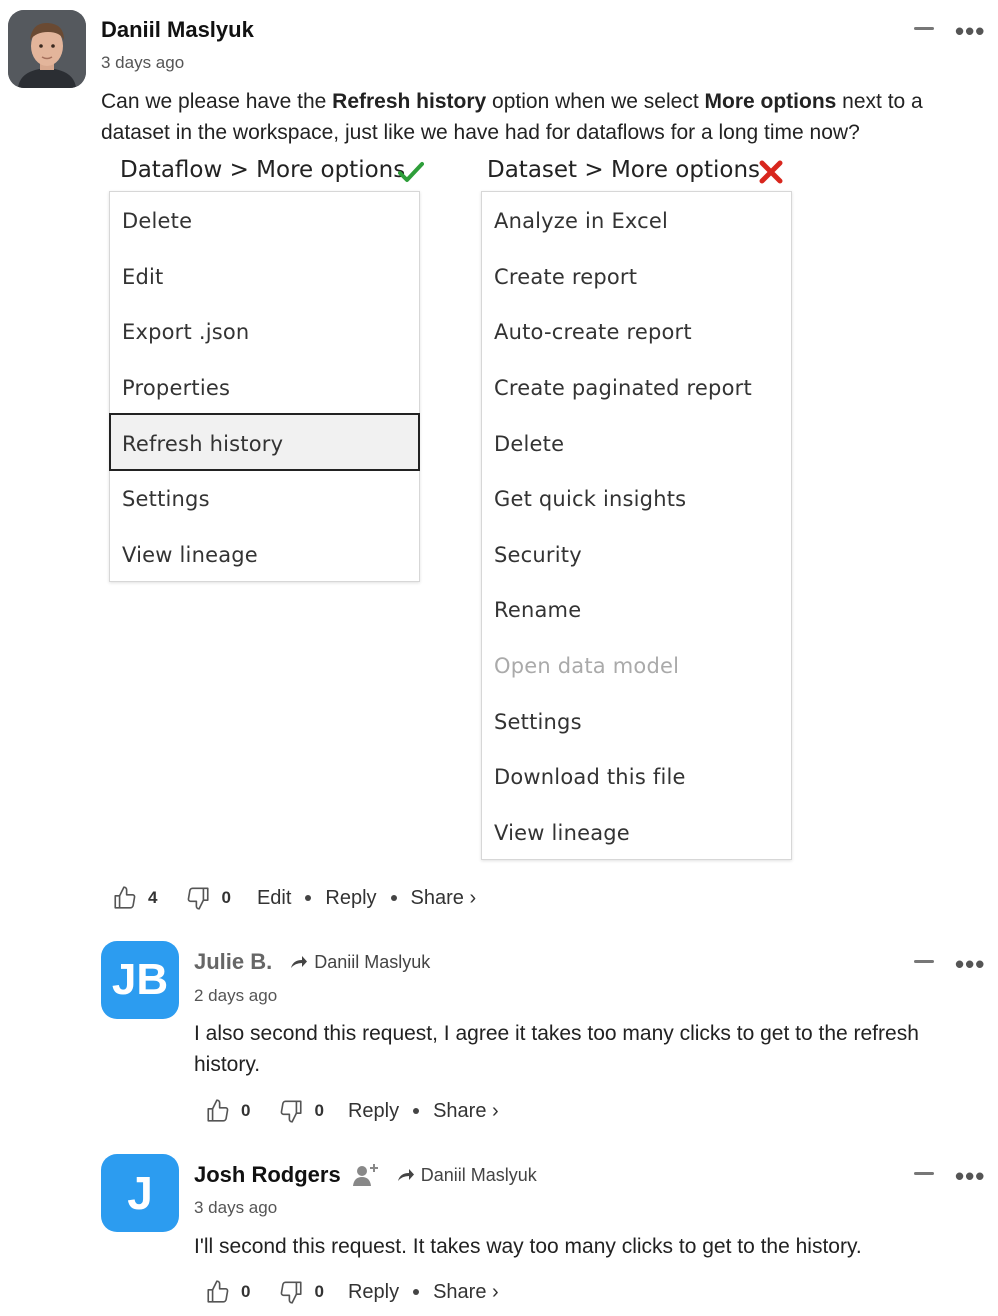 The image size is (998, 1316). What do you see at coordinates (235, 1208) in the screenshot?
I see `reply-time: 3 days ago` at bounding box center [235, 1208].